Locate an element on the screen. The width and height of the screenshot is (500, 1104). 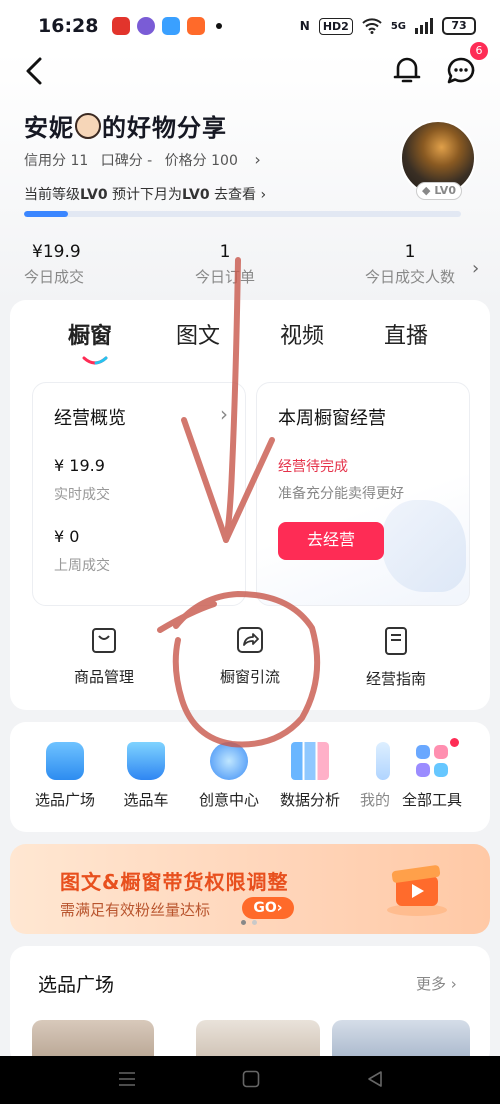
cloud-app-icon is located at coordinates (171, 26).